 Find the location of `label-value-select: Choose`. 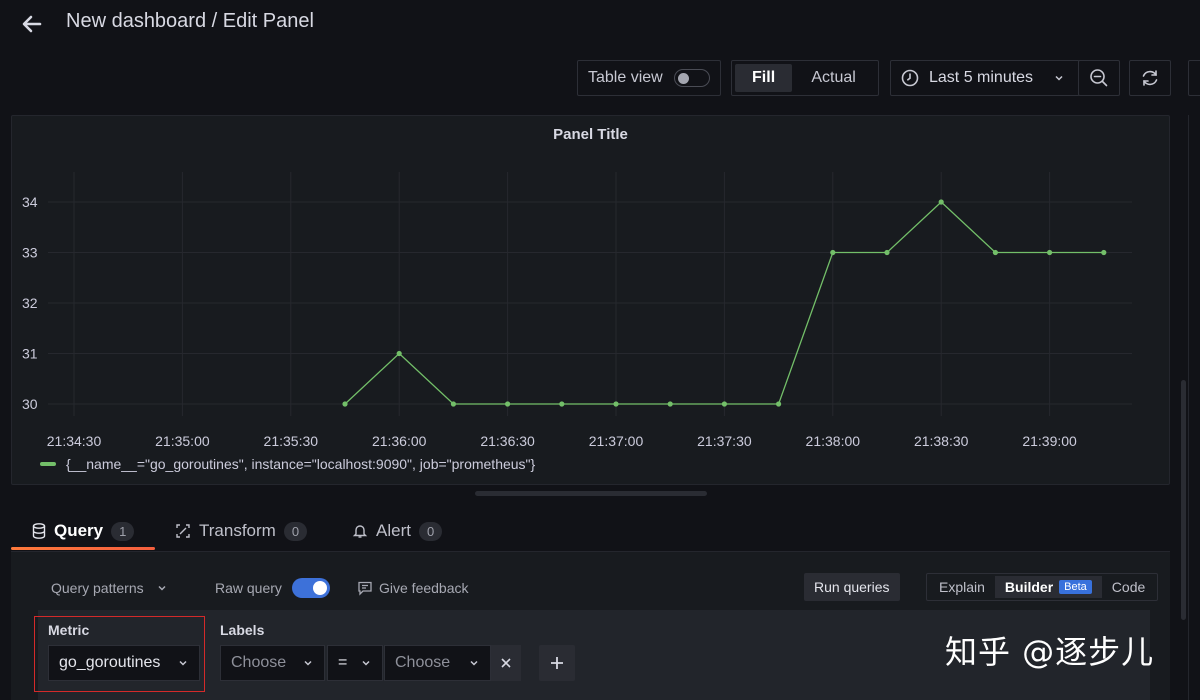

label-value-select: Choose is located at coordinates (437, 663).